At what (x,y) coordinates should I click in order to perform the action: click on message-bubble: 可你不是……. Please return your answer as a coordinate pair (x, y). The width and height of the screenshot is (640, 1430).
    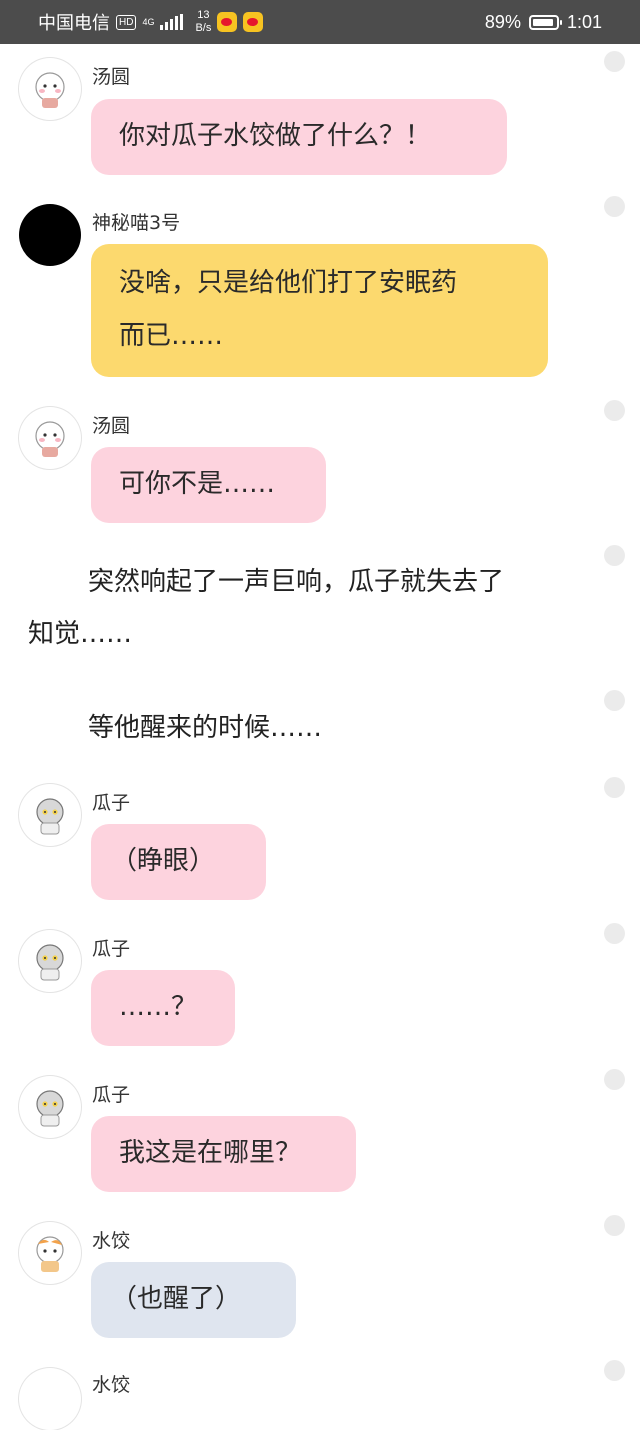
    Looking at the image, I should click on (208, 485).